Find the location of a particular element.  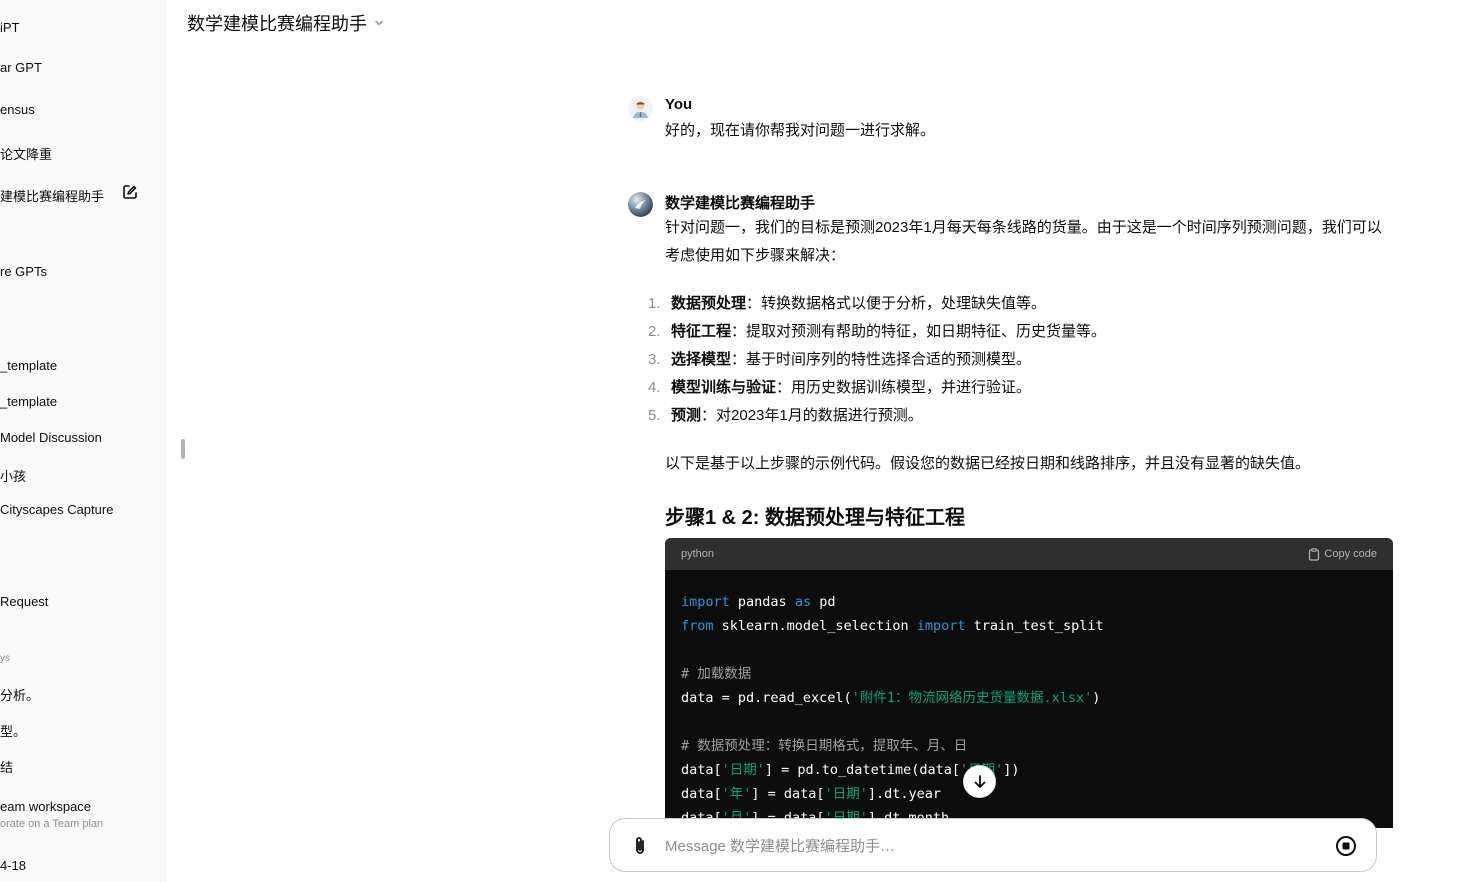

message-composer is located at coordinates (993, 845).